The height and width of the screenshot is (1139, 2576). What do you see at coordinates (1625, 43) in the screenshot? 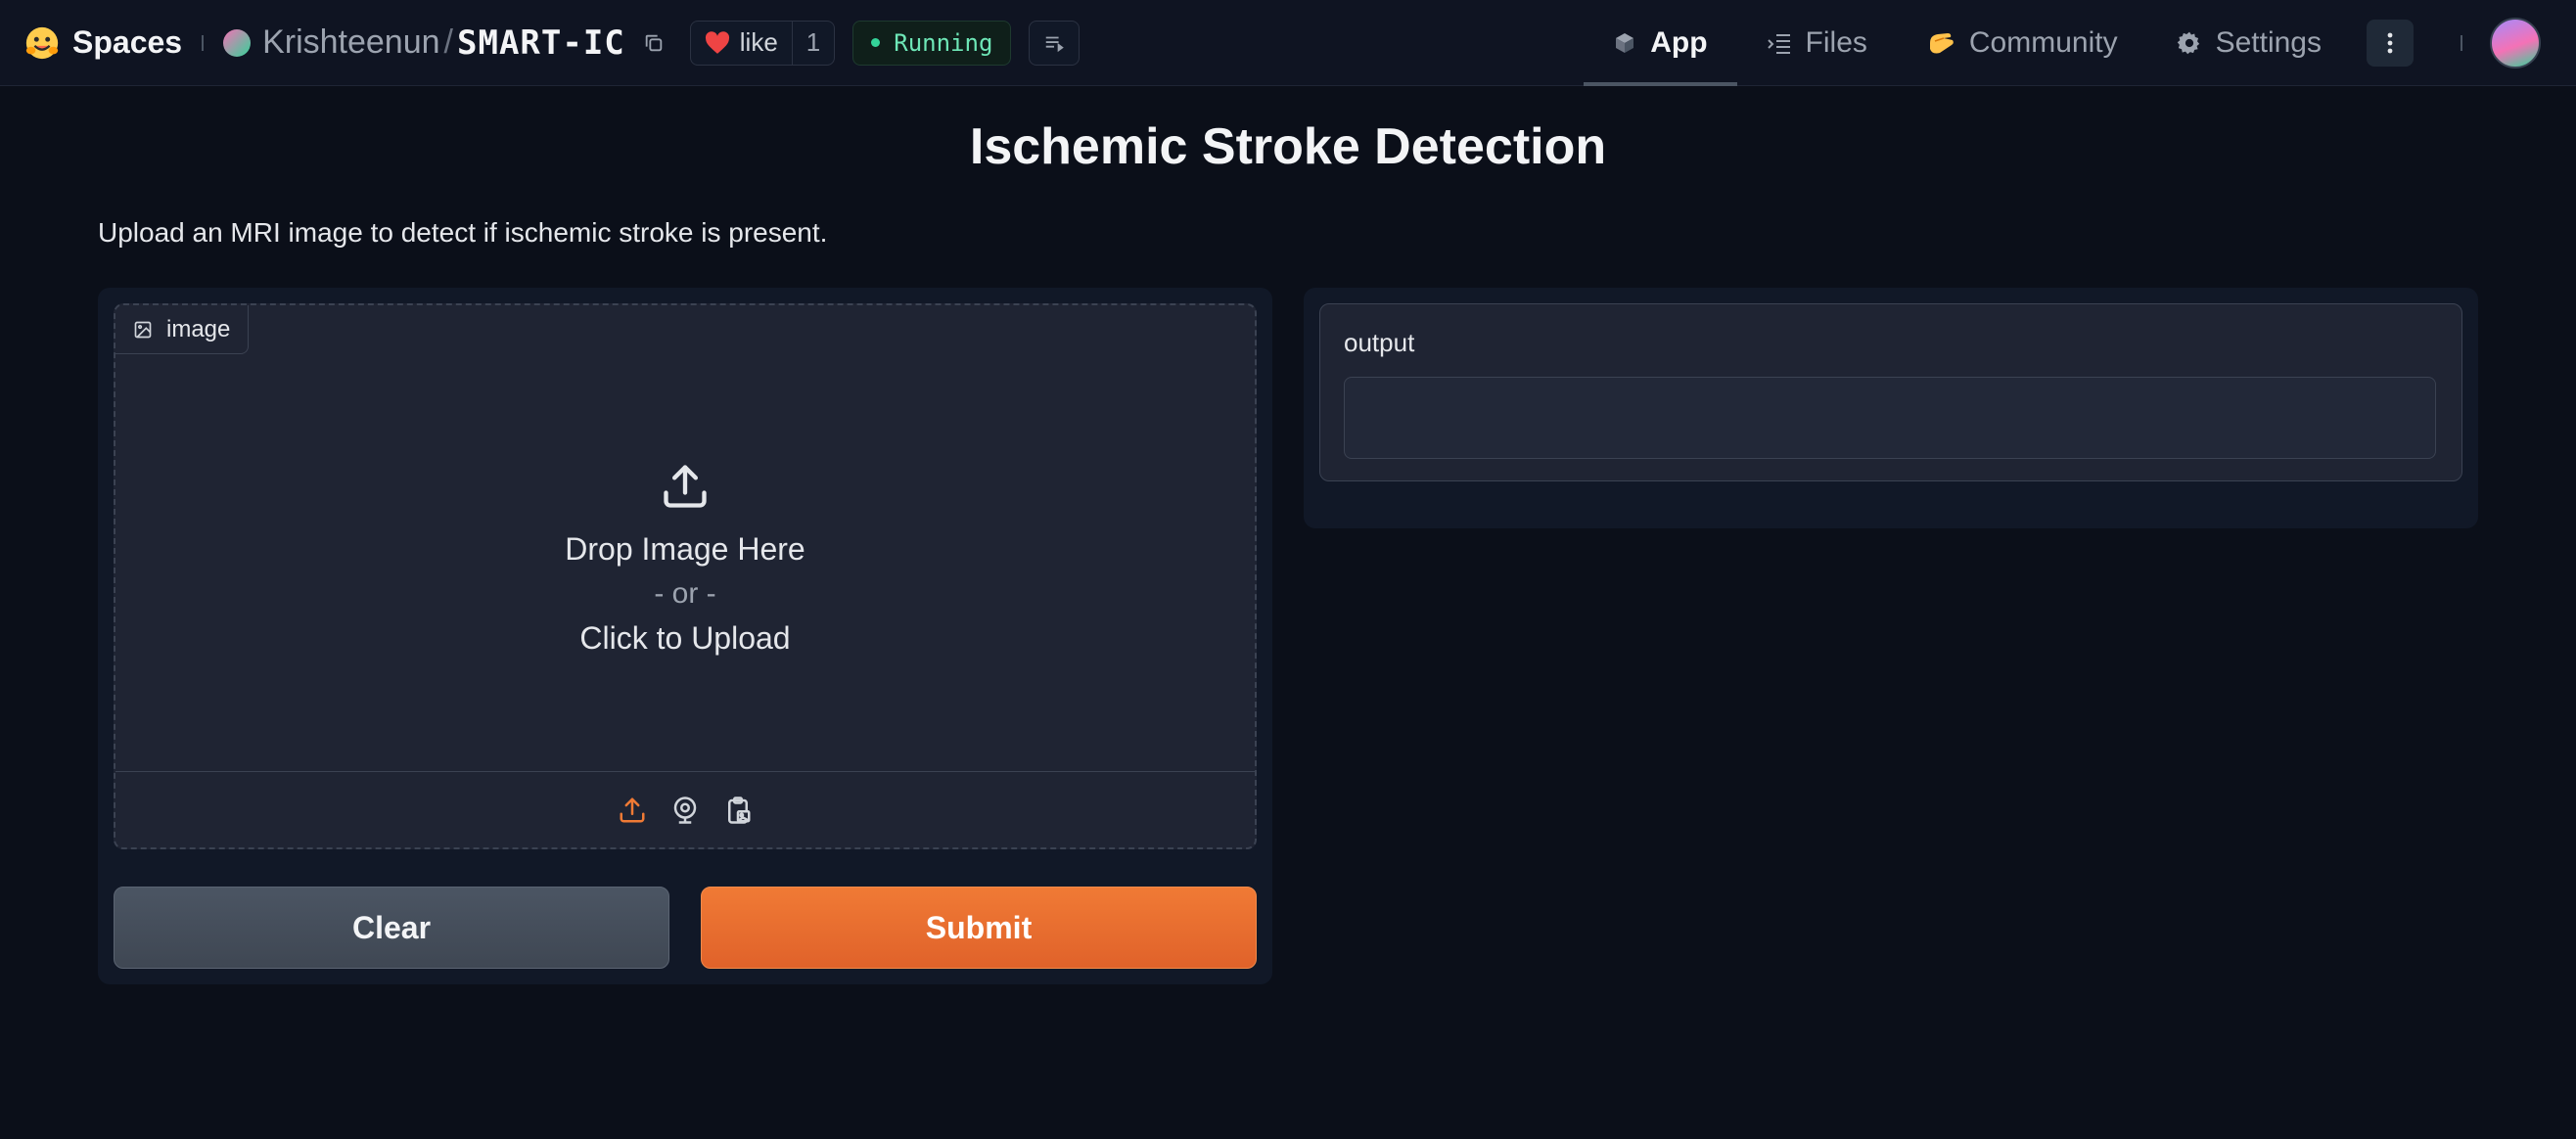
I see `cube-icon` at bounding box center [1625, 43].